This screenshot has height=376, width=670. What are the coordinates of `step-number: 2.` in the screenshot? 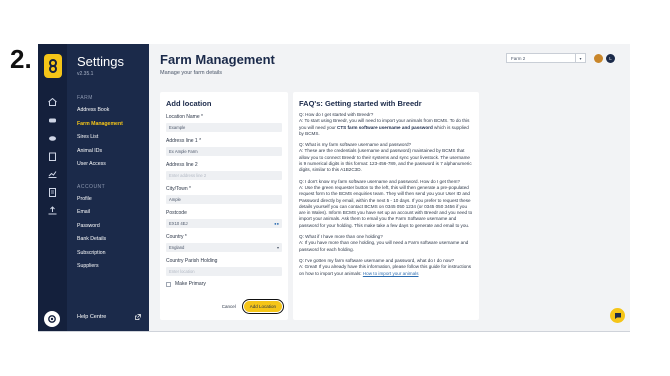 It's located at (21, 59).